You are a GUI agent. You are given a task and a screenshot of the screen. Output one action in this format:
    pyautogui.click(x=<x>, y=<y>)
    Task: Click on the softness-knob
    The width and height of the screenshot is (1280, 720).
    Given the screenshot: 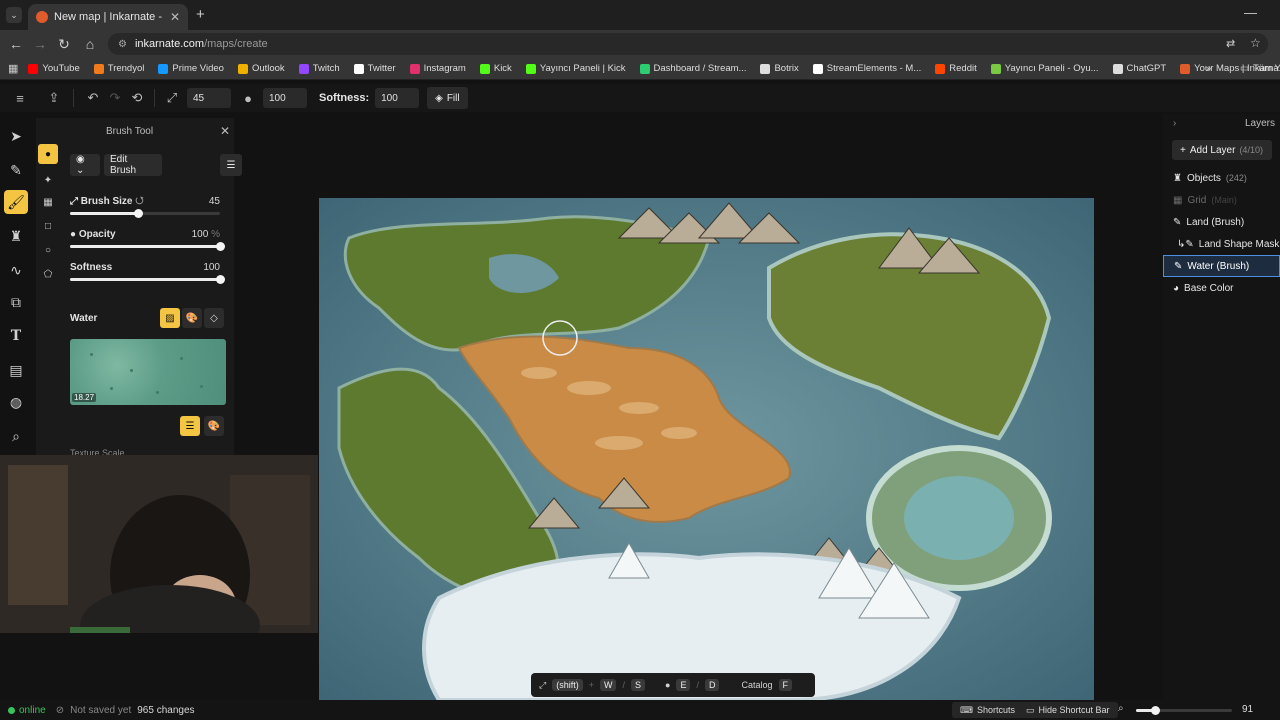 What is the action you would take?
    pyautogui.click(x=220, y=279)
    